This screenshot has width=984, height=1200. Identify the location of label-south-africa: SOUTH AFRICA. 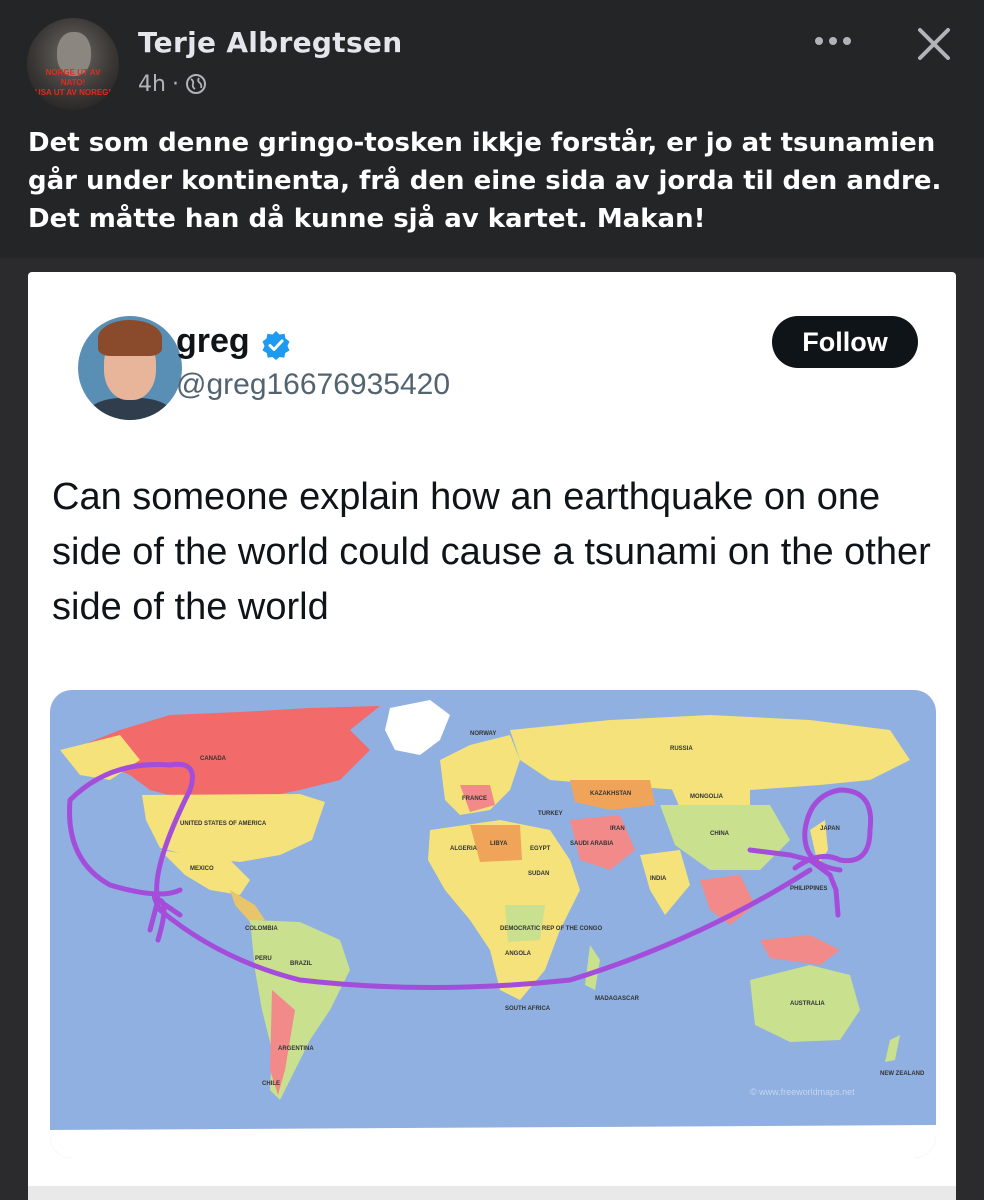
(528, 1009).